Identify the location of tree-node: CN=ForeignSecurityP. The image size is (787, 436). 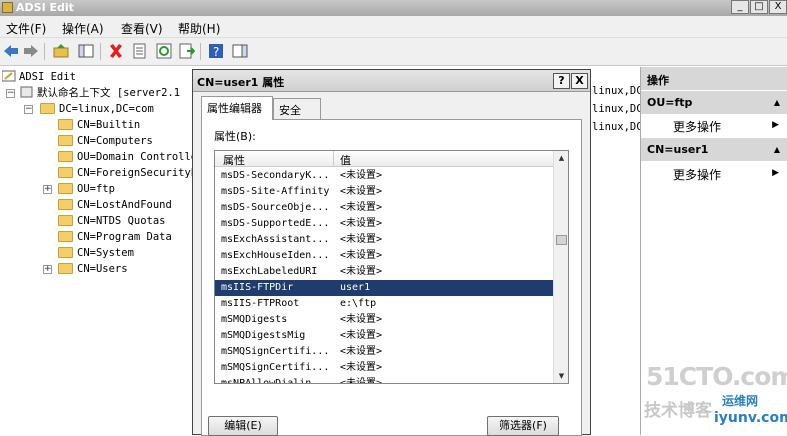
(127, 173).